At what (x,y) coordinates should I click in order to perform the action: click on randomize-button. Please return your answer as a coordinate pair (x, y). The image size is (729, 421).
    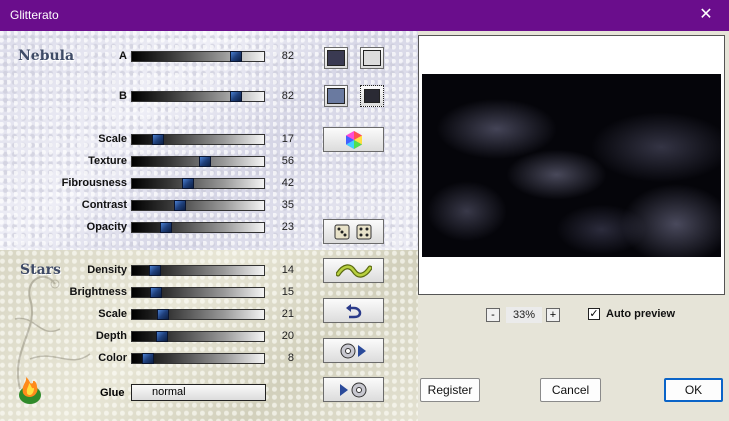
    Looking at the image, I should click on (353, 231).